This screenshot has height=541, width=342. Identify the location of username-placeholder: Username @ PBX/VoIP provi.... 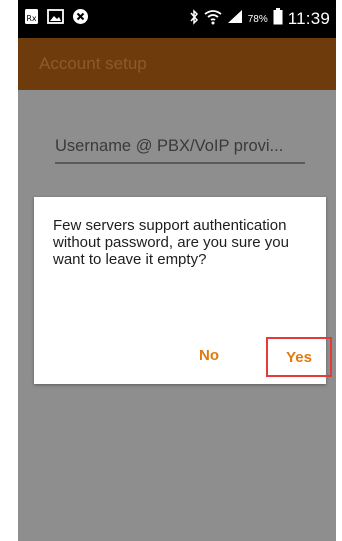
(169, 145).